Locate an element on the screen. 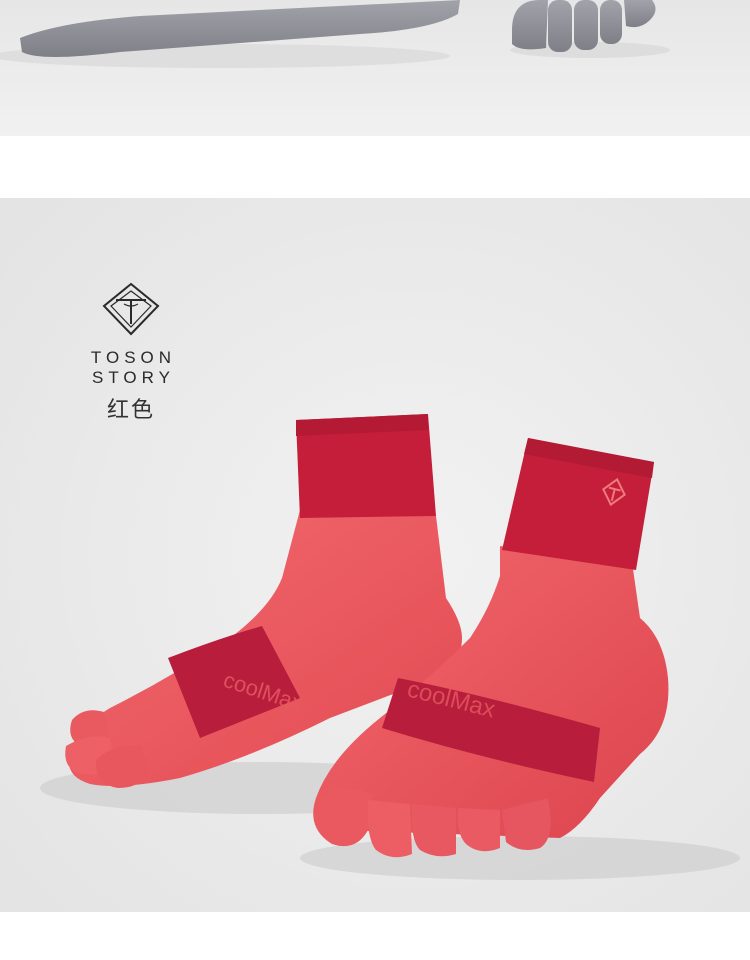 Image resolution: width=750 pixels, height=960 pixels. grey-socks-photo is located at coordinates (375, 68).